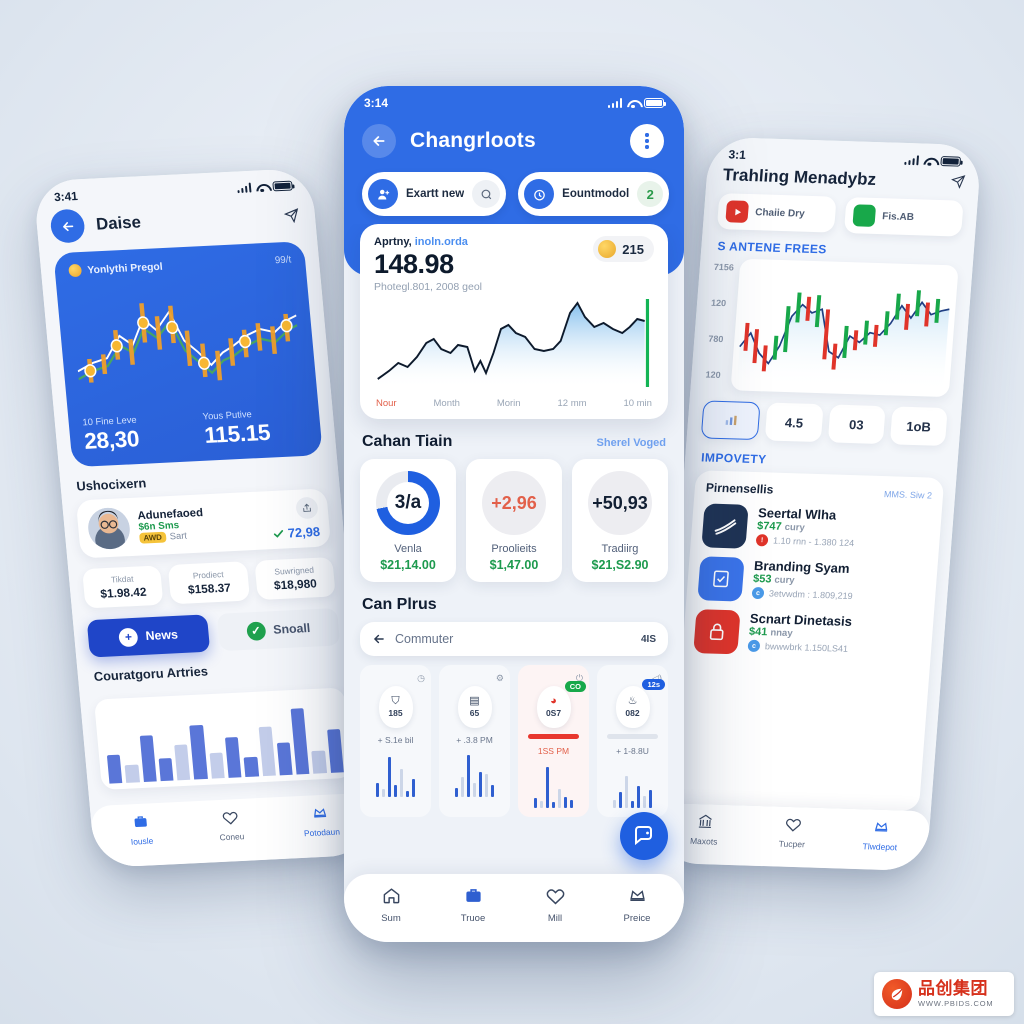 Image resolution: width=1024 pixels, height=1024 pixels. What do you see at coordinates (793, 825) in the screenshot?
I see `heart-icon` at bounding box center [793, 825].